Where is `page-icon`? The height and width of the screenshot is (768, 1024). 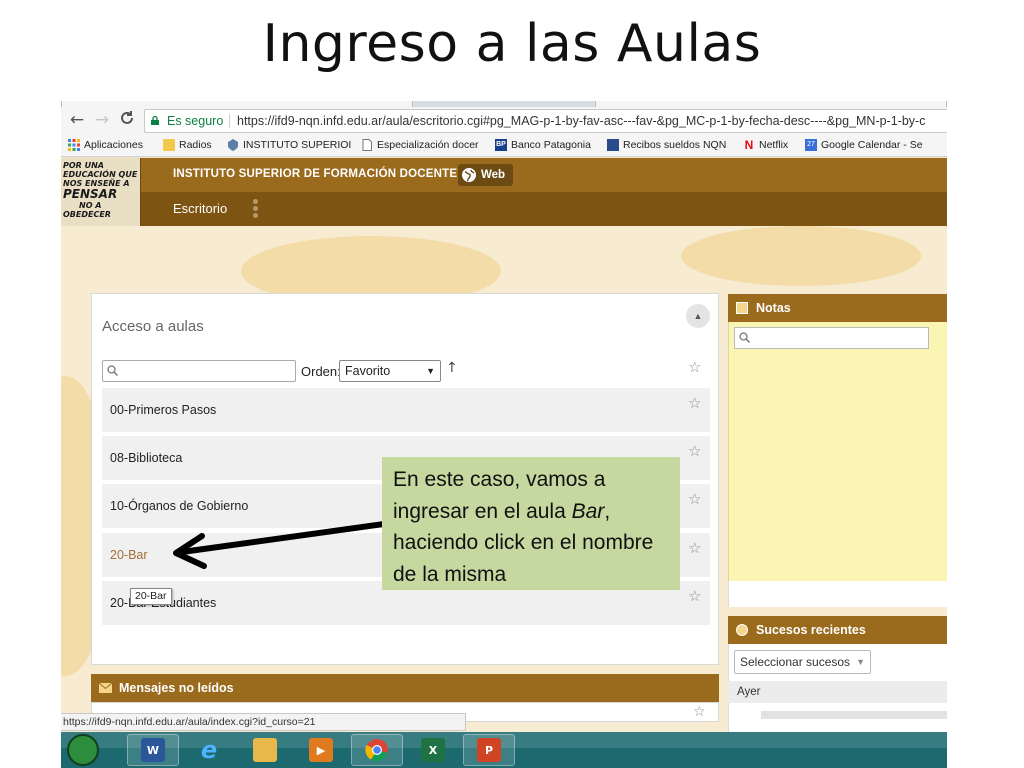 page-icon is located at coordinates (367, 145).